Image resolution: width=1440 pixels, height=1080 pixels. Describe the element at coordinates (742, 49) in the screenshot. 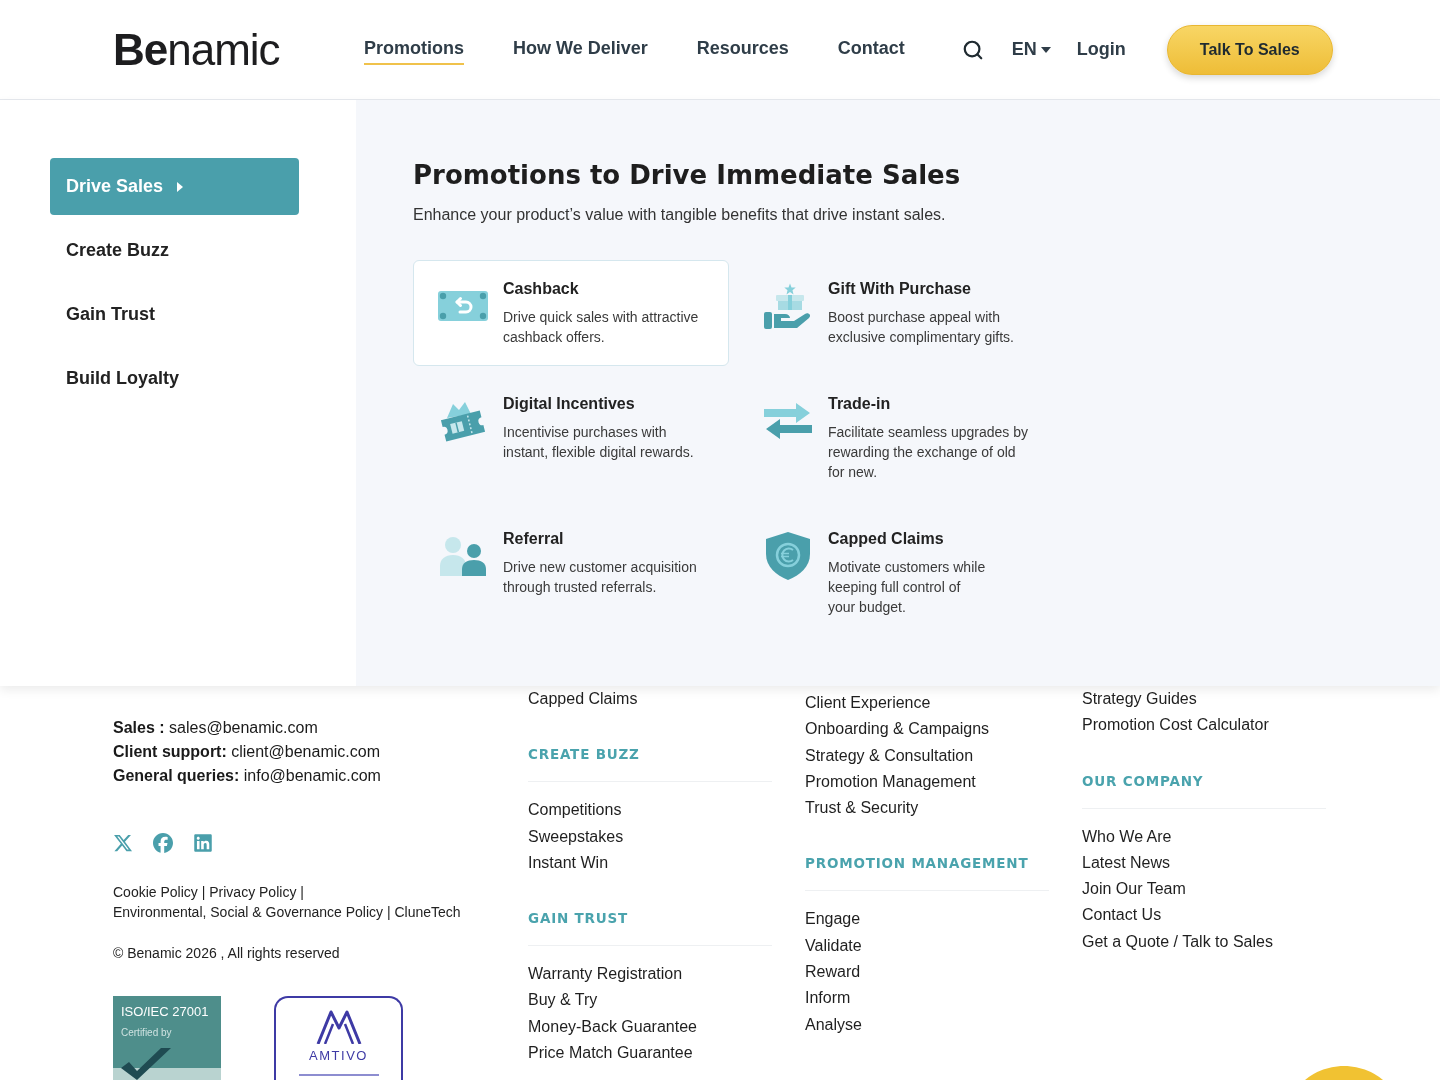

I see `nav-link: Resources` at that location.